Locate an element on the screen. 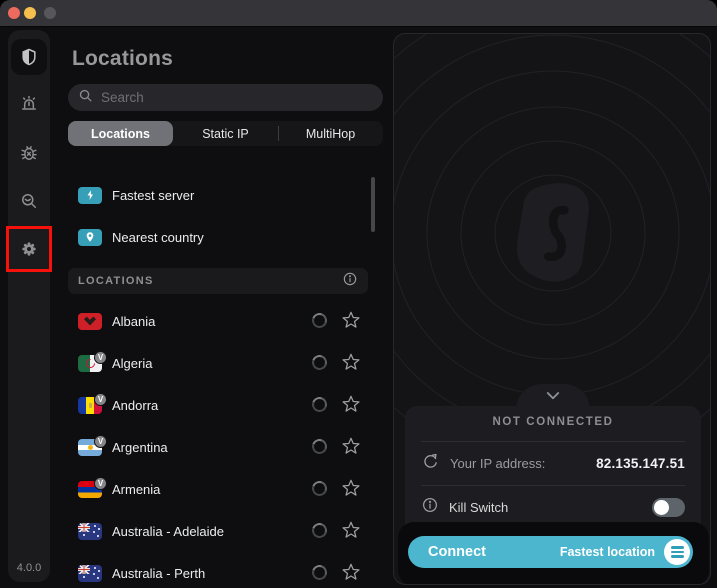 This screenshot has width=717, height=588. location-tabs: Locations Static IP MultiHop is located at coordinates (225, 133).